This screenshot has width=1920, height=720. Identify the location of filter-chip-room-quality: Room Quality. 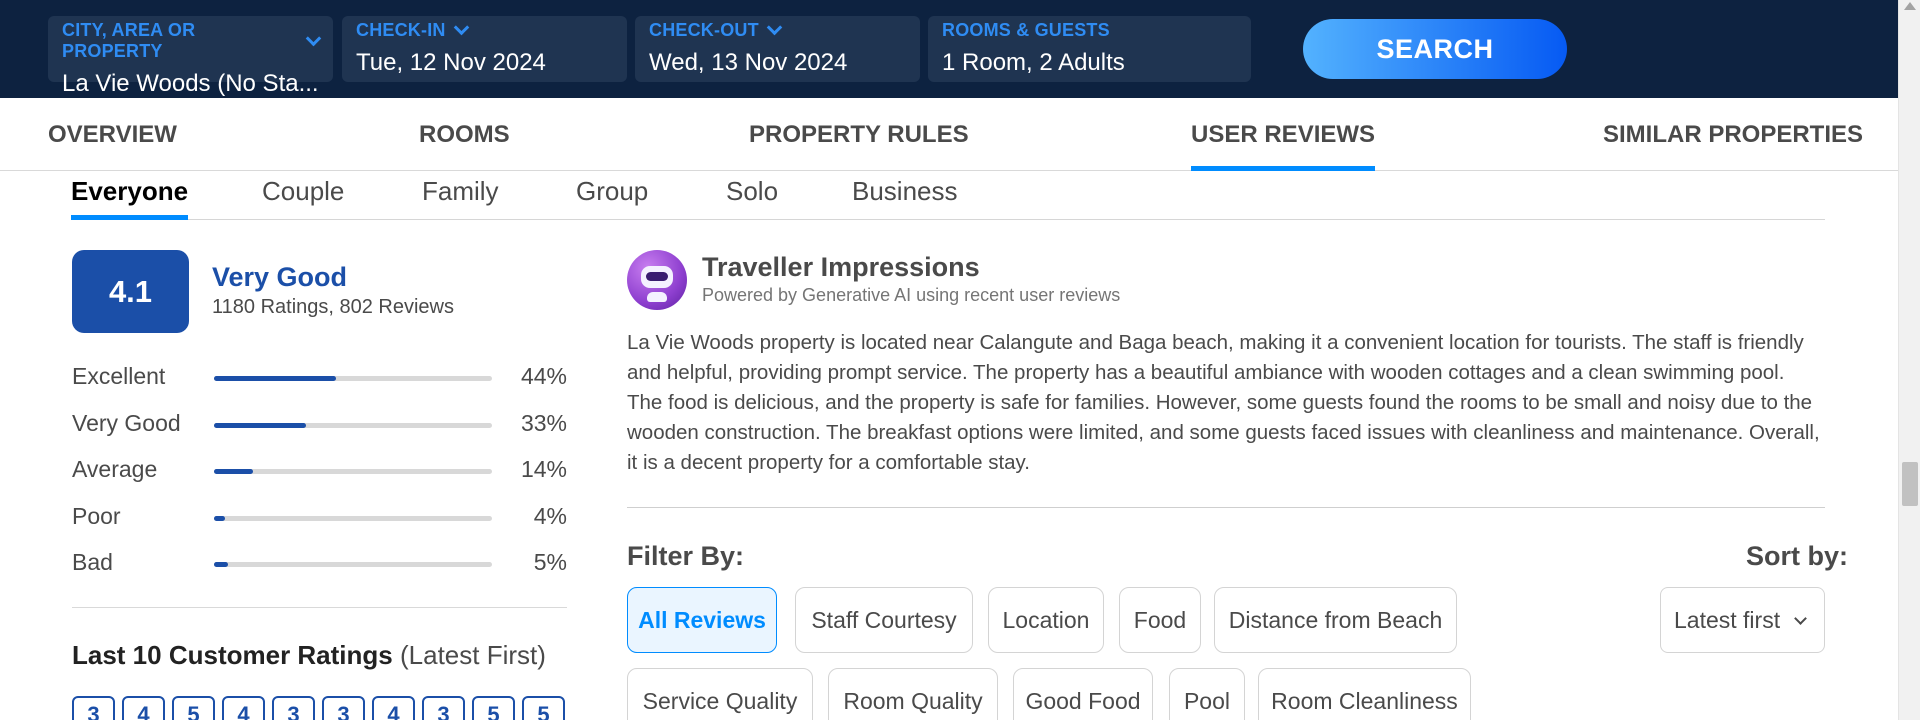
(913, 694).